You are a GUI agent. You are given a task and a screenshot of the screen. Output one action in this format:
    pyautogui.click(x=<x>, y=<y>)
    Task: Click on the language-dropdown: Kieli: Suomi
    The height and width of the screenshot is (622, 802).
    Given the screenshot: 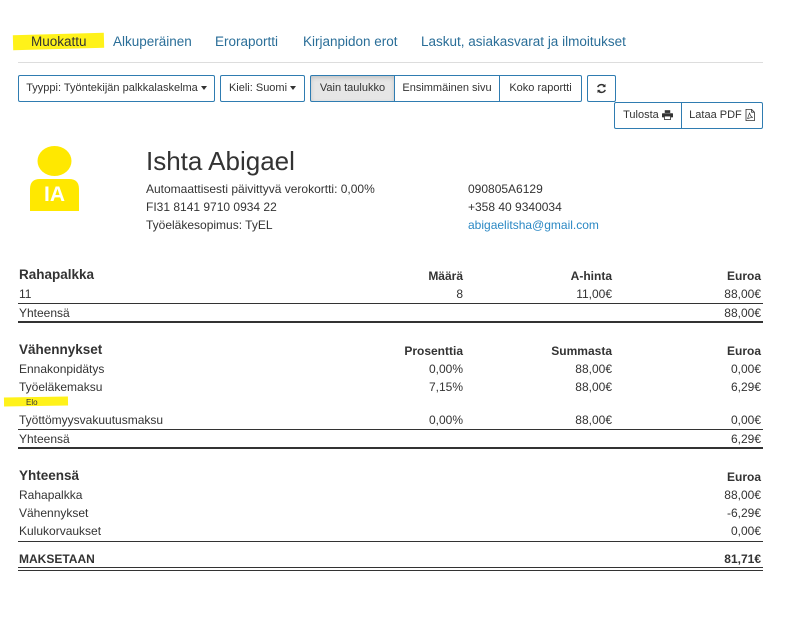 What is the action you would take?
    pyautogui.click(x=262, y=88)
    